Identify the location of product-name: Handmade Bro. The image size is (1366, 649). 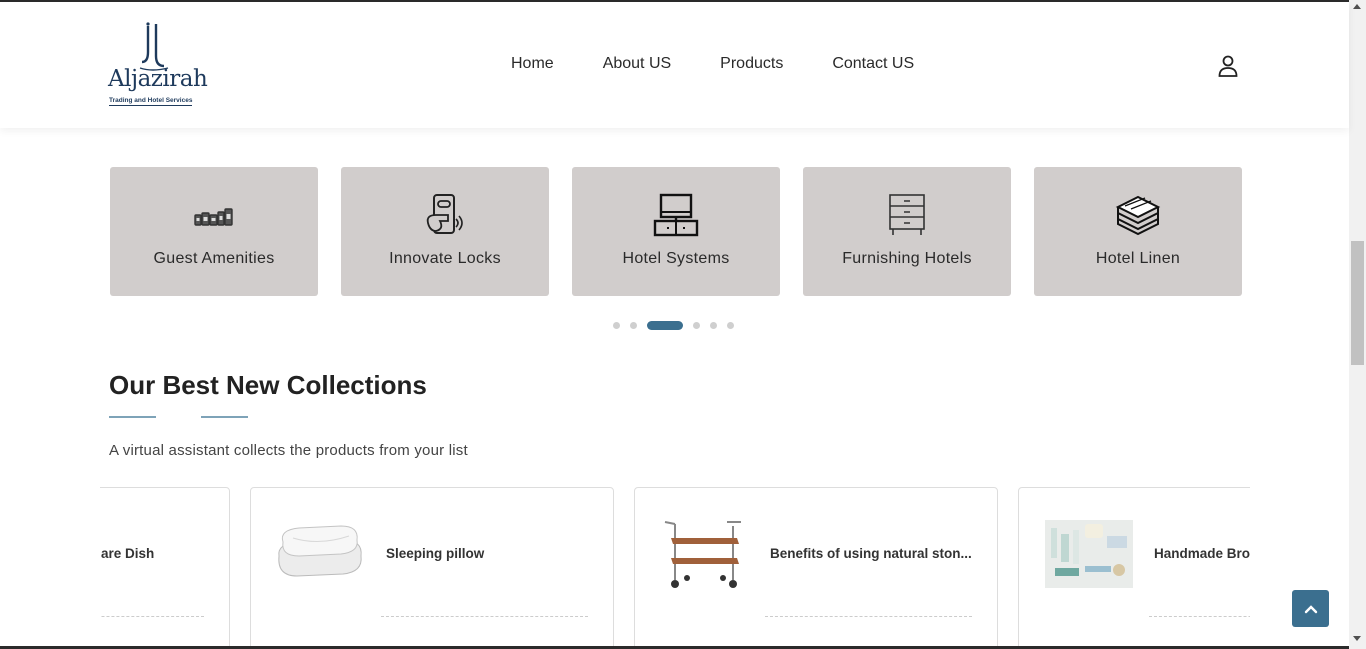
(1202, 553).